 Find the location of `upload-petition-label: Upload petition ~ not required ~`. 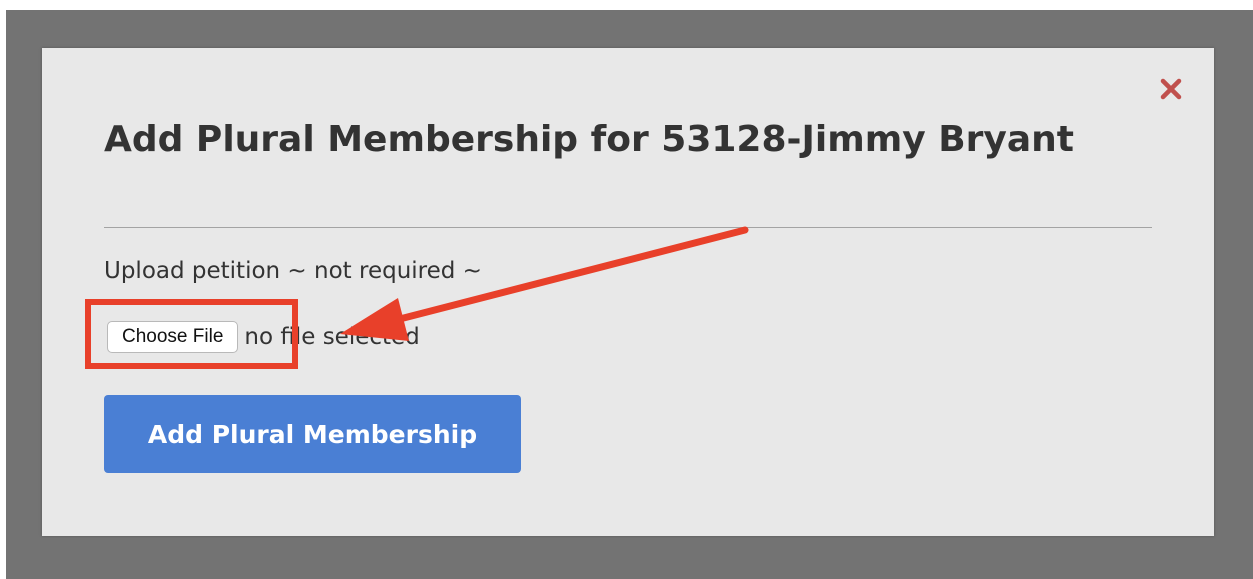

upload-petition-label: Upload petition ~ not required ~ is located at coordinates (293, 271).